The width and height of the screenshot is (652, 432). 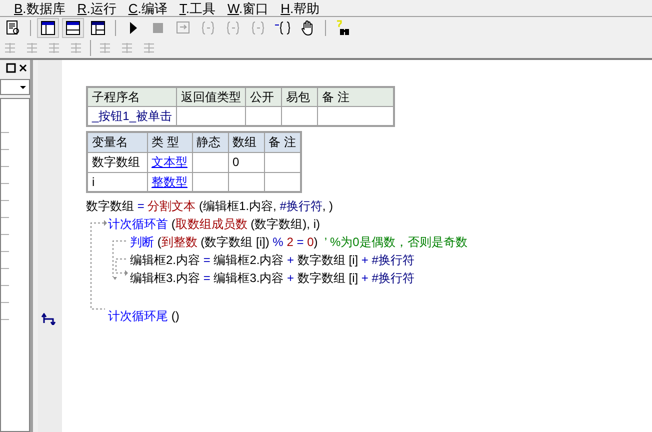 What do you see at coordinates (148, 8) in the screenshot?
I see `menu-item: C.编译` at bounding box center [148, 8].